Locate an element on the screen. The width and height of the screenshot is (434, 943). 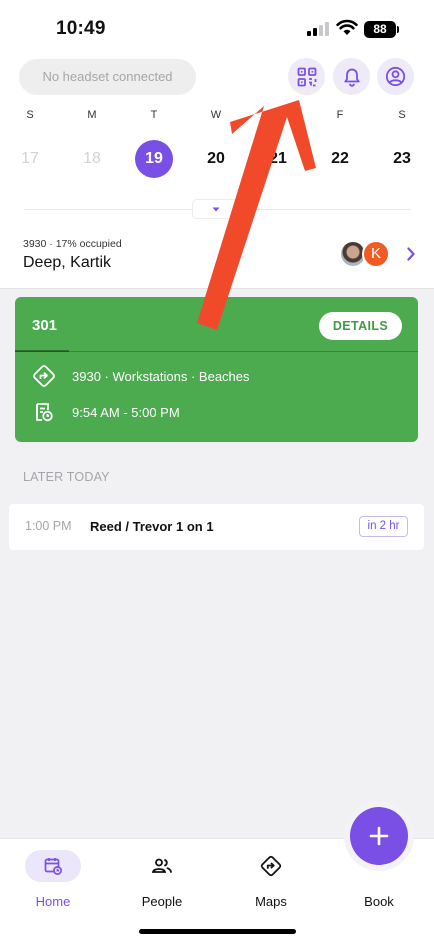
nav-label-people: People is located at coordinates (162, 901).